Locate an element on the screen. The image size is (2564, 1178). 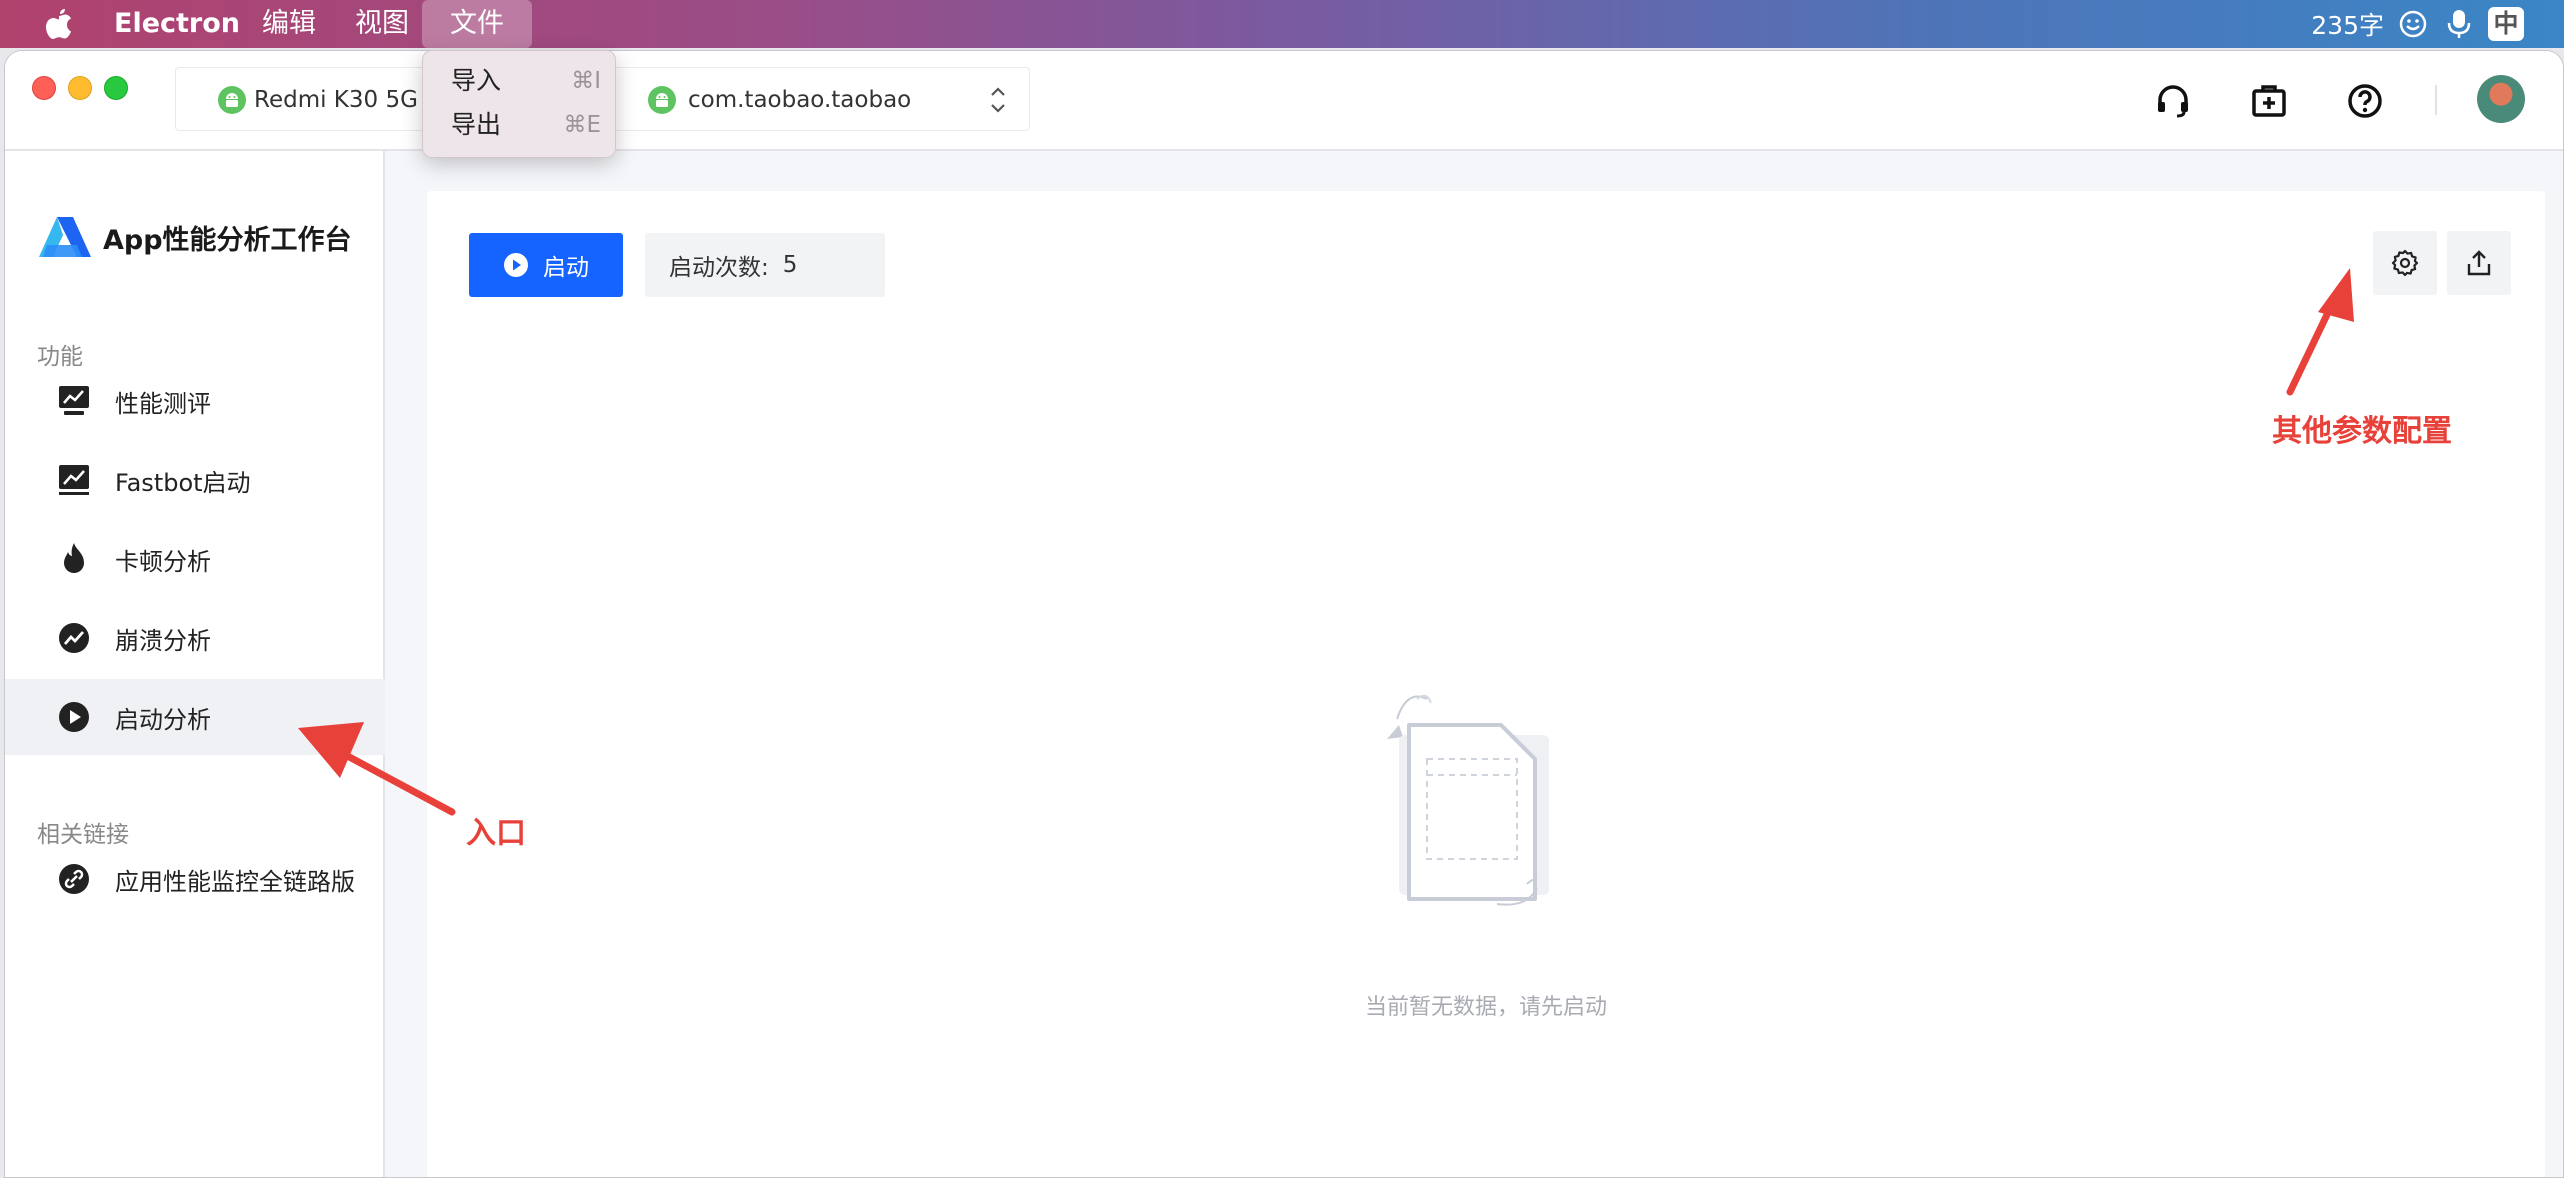
help-icon is located at coordinates (2365, 101).